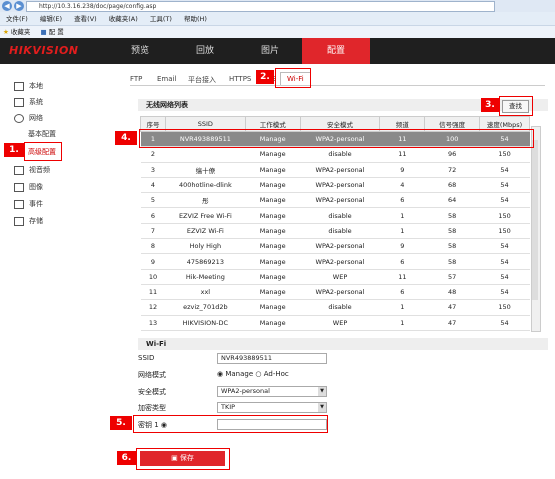  Describe the element at coordinates (343, 344) in the screenshot. I see `wifi-section-title: Wi-Fi` at that location.